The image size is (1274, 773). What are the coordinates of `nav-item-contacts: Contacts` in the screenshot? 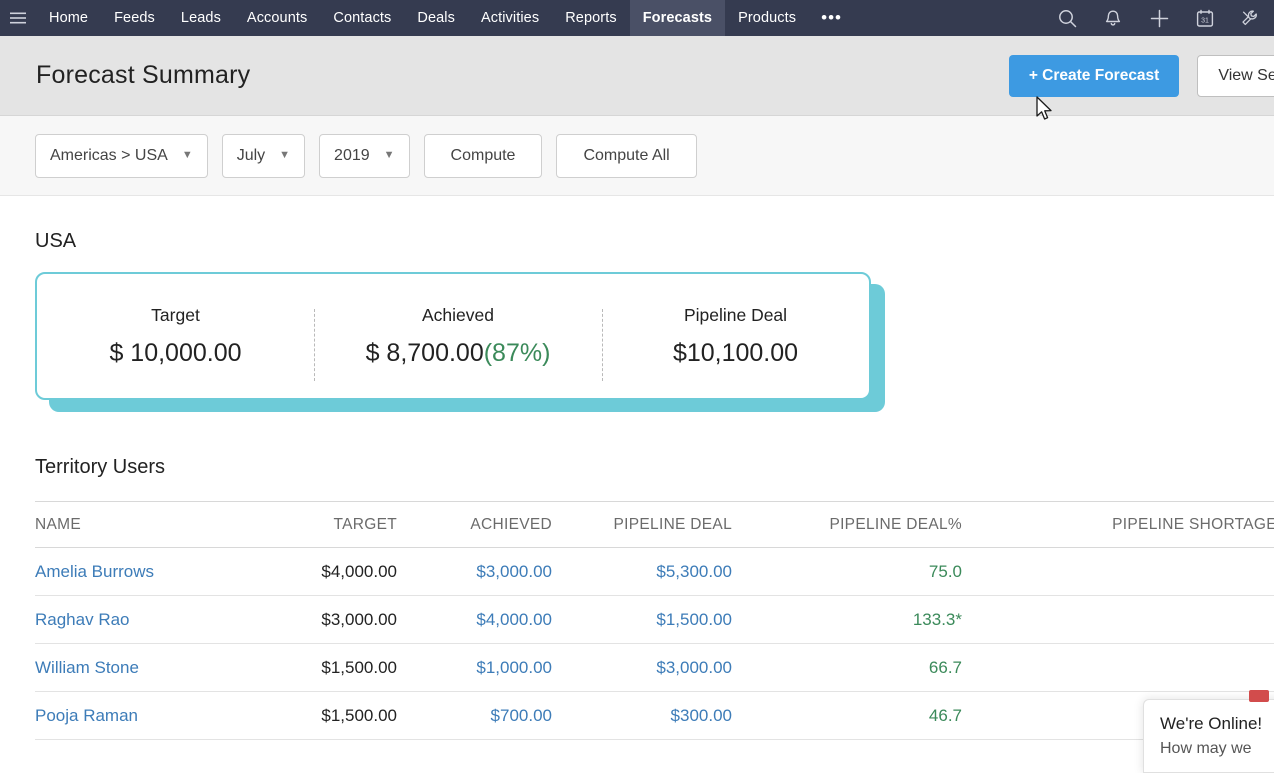 It's located at (362, 18).